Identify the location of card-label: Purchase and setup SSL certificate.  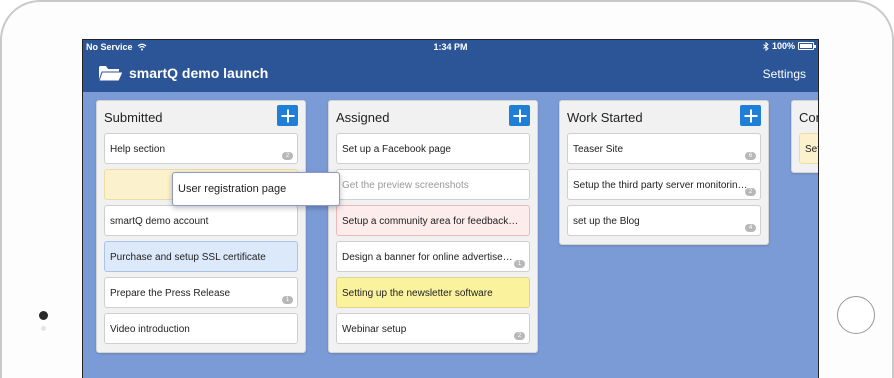
(188, 257).